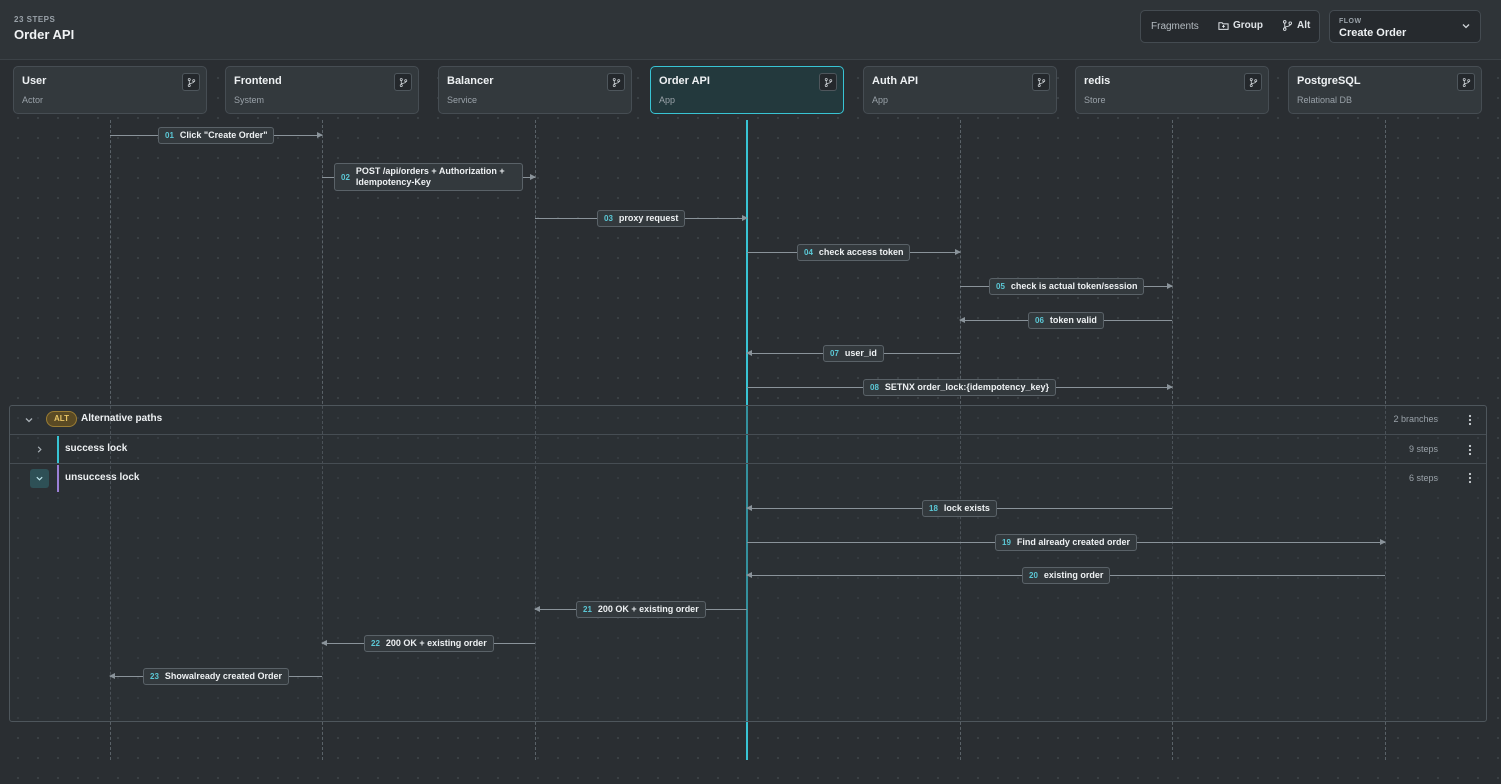  Describe the element at coordinates (1405, 26) in the screenshot. I see `flow-select: FLOW Create Order` at that location.